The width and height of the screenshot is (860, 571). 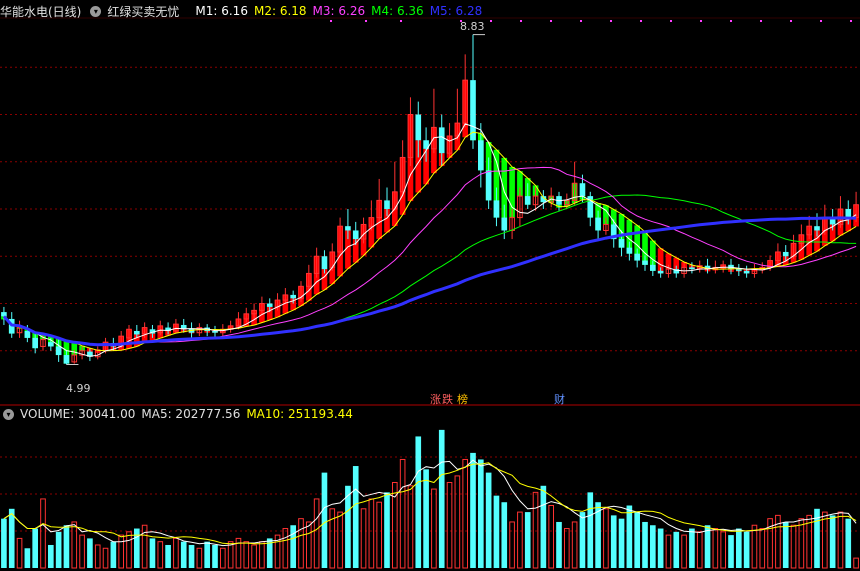 I want to click on tag-cai: 财, so click(x=559, y=399).